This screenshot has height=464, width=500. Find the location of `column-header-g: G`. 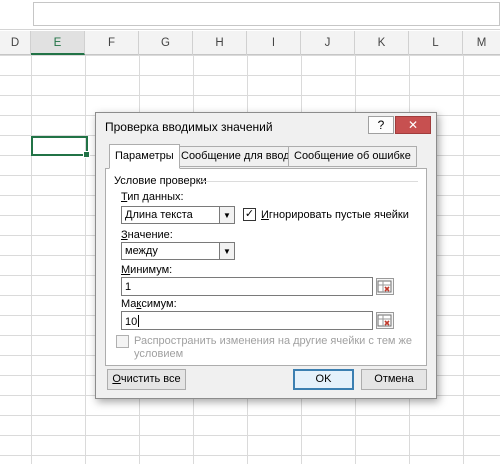

column-header-g: G is located at coordinates (166, 43).